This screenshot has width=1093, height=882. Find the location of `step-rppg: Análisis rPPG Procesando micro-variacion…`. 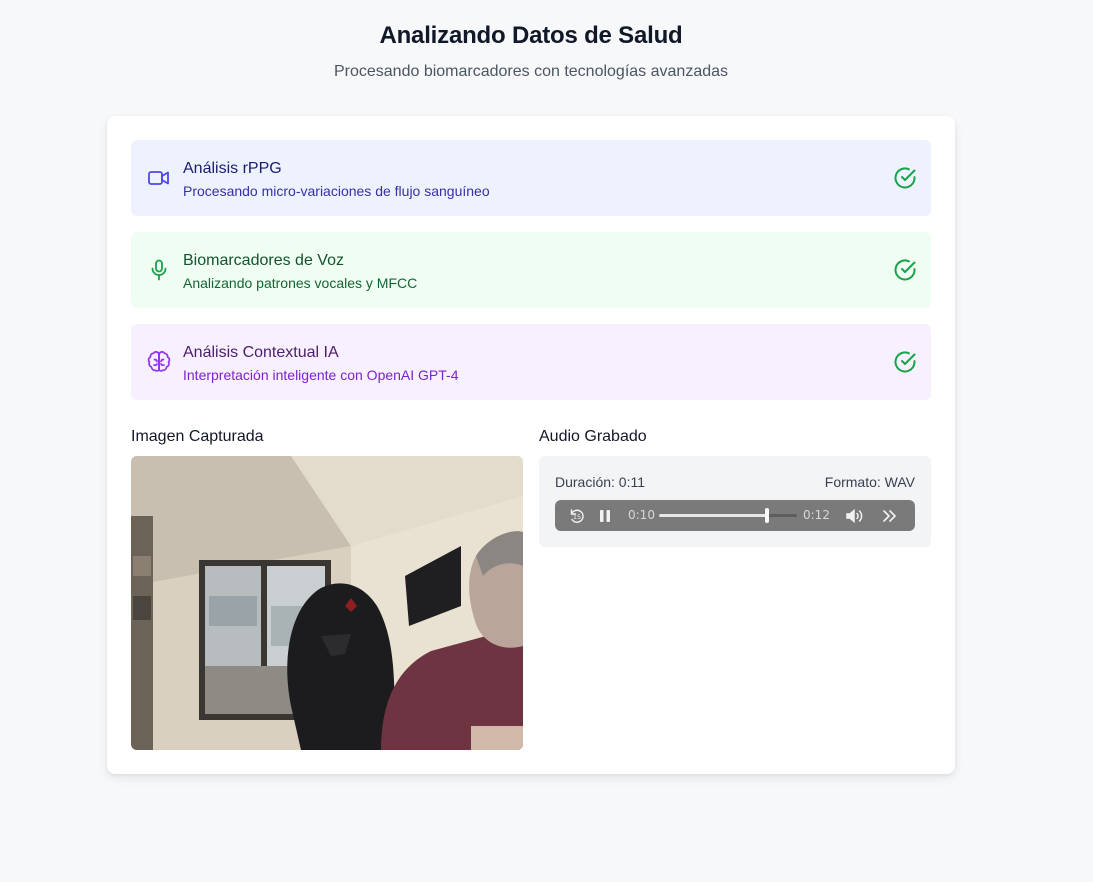

step-rppg: Análisis rPPG Procesando micro-variacion… is located at coordinates (531, 178).